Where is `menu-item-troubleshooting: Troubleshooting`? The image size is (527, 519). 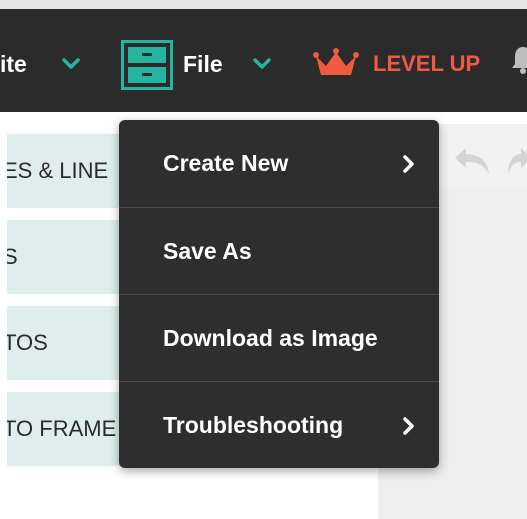
menu-item-troubleshooting: Troubleshooting is located at coordinates (279, 425).